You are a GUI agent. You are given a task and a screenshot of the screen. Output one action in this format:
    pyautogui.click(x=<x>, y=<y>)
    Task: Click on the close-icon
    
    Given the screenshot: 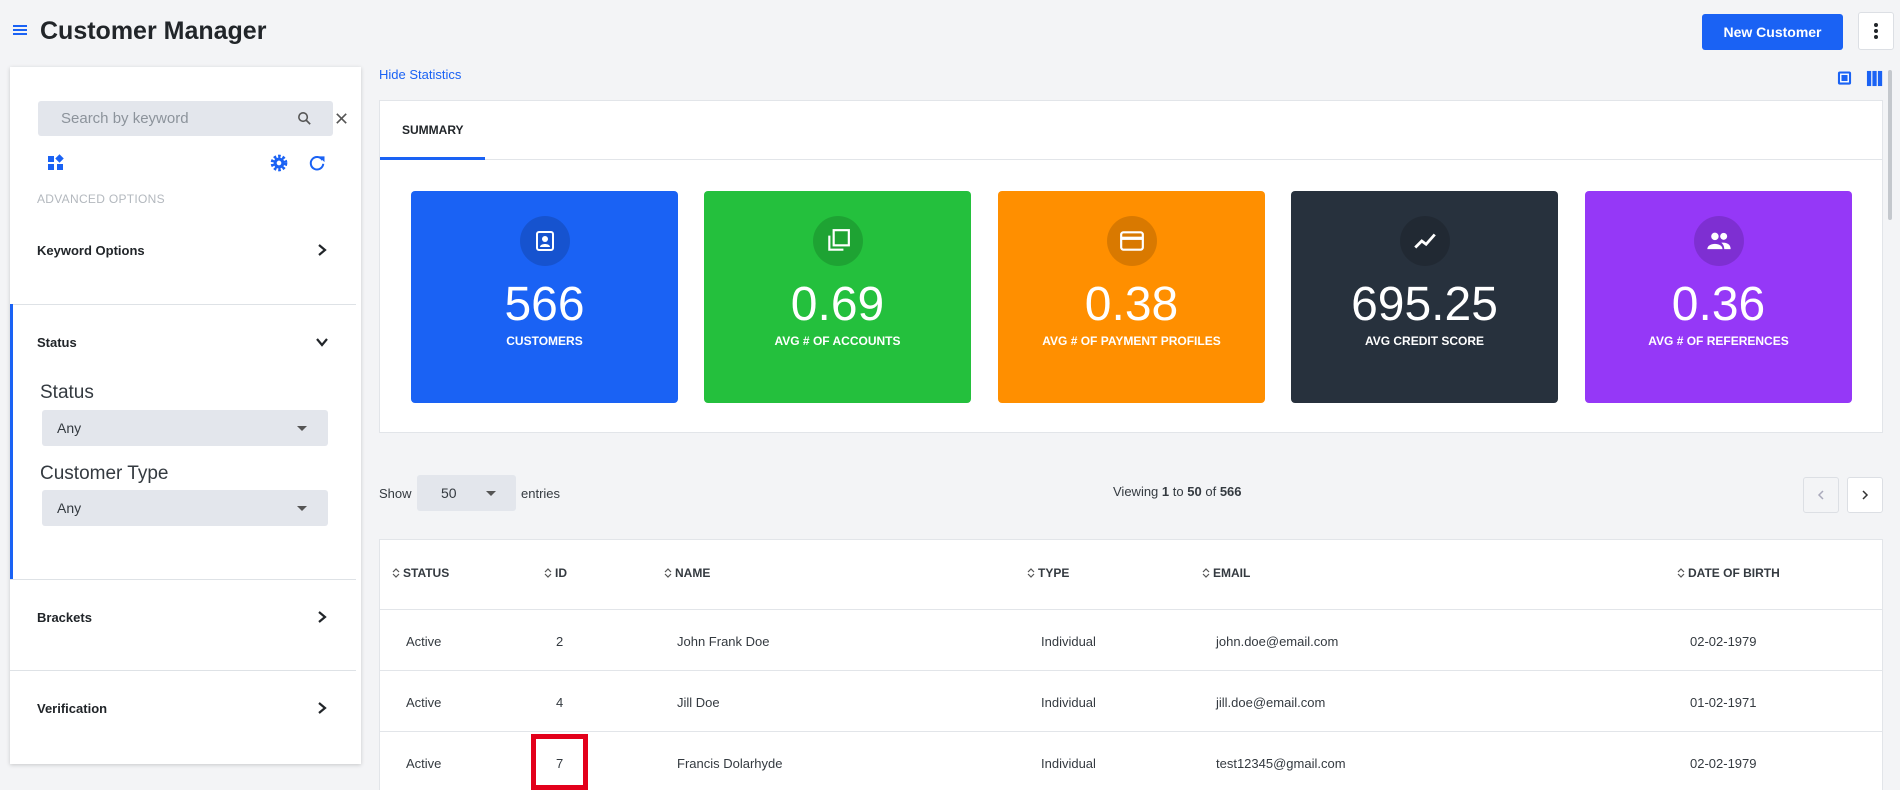 What is the action you would take?
    pyautogui.click(x=341, y=118)
    